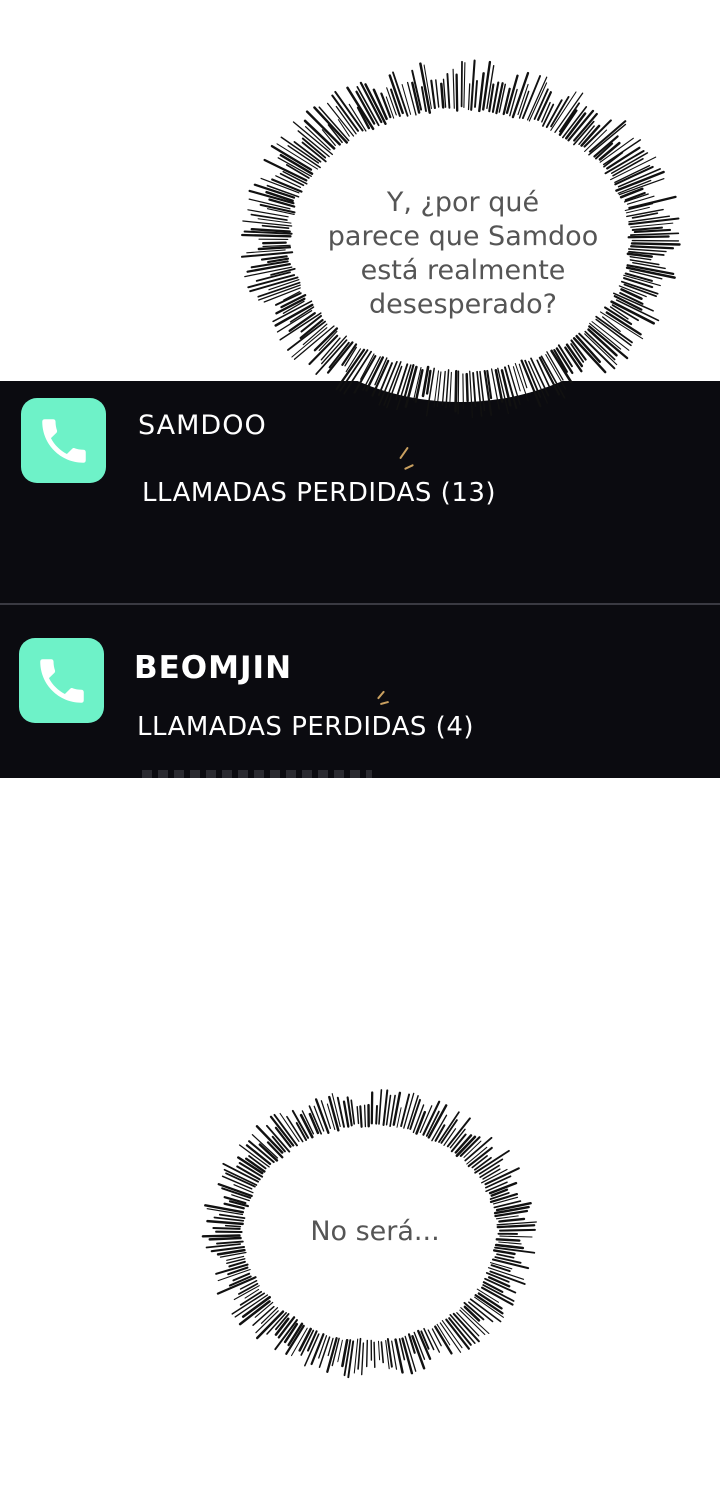 The width and height of the screenshot is (720, 1499). What do you see at coordinates (305, 727) in the screenshot?
I see `missed-calls-status: LLAMADAS PERDIDAS (4)` at bounding box center [305, 727].